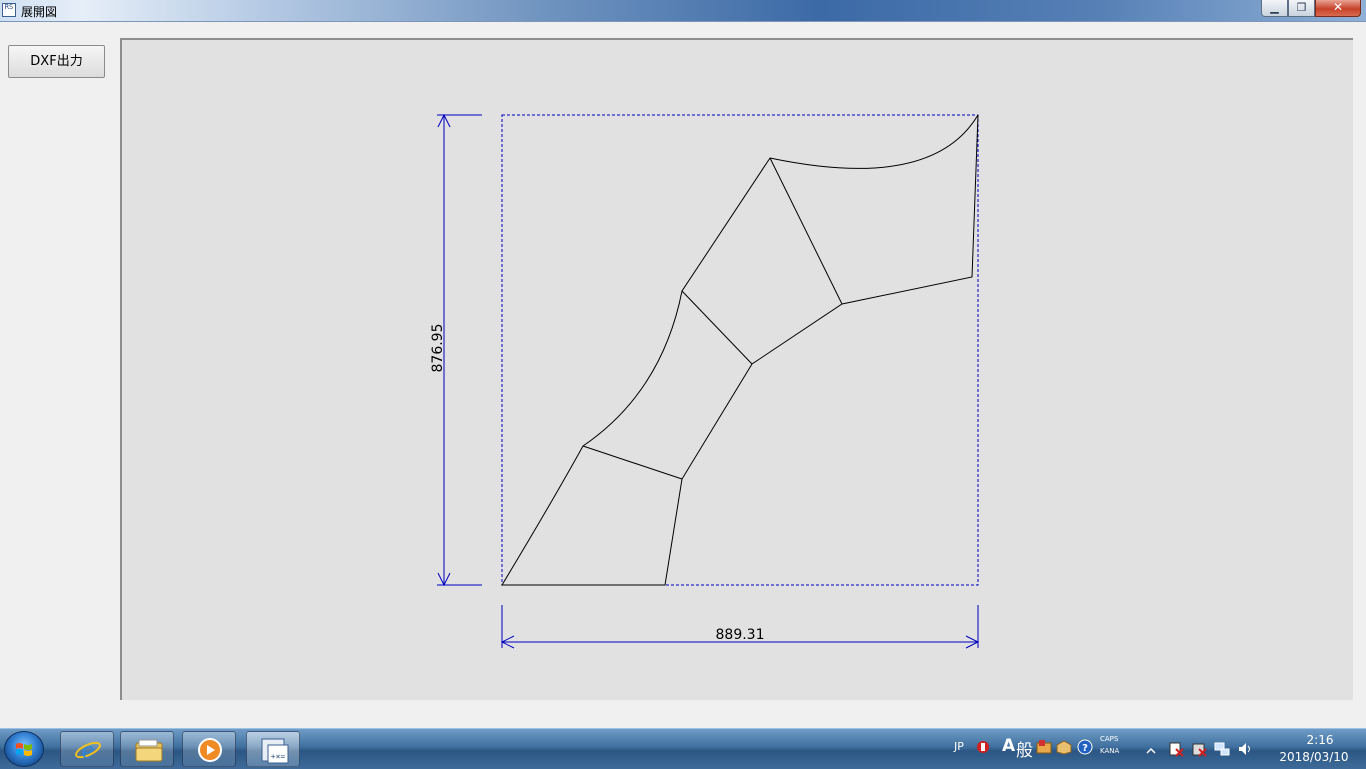 This screenshot has width=1366, height=769. I want to click on minimize-button: ▁, so click(1274, 8).